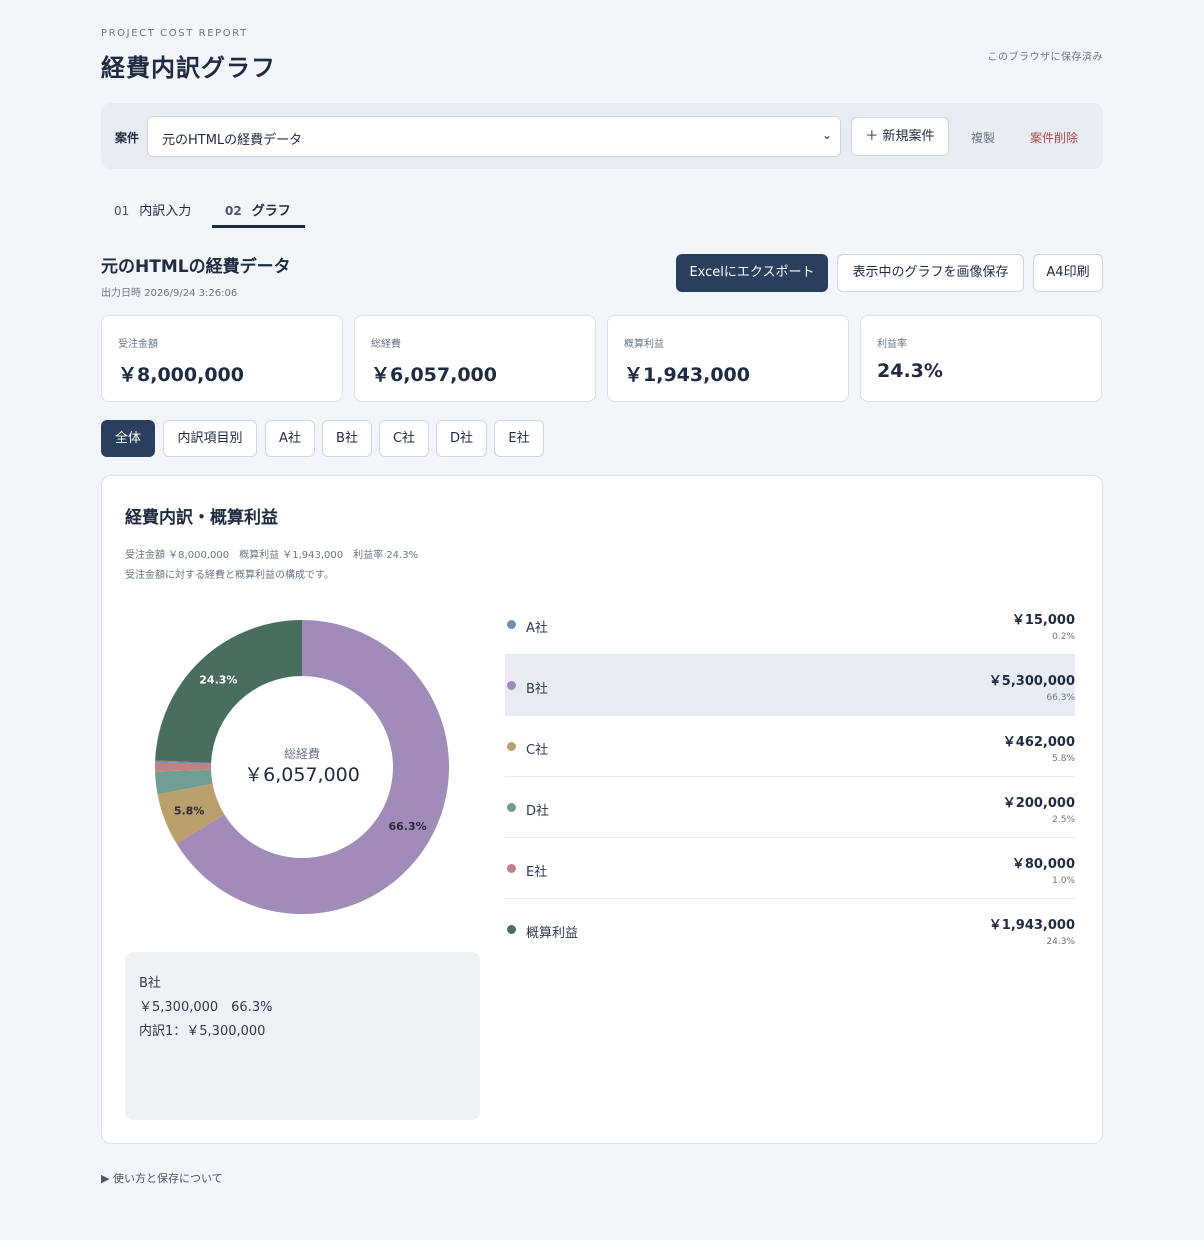  I want to click on tab-number: 02, so click(233, 211).